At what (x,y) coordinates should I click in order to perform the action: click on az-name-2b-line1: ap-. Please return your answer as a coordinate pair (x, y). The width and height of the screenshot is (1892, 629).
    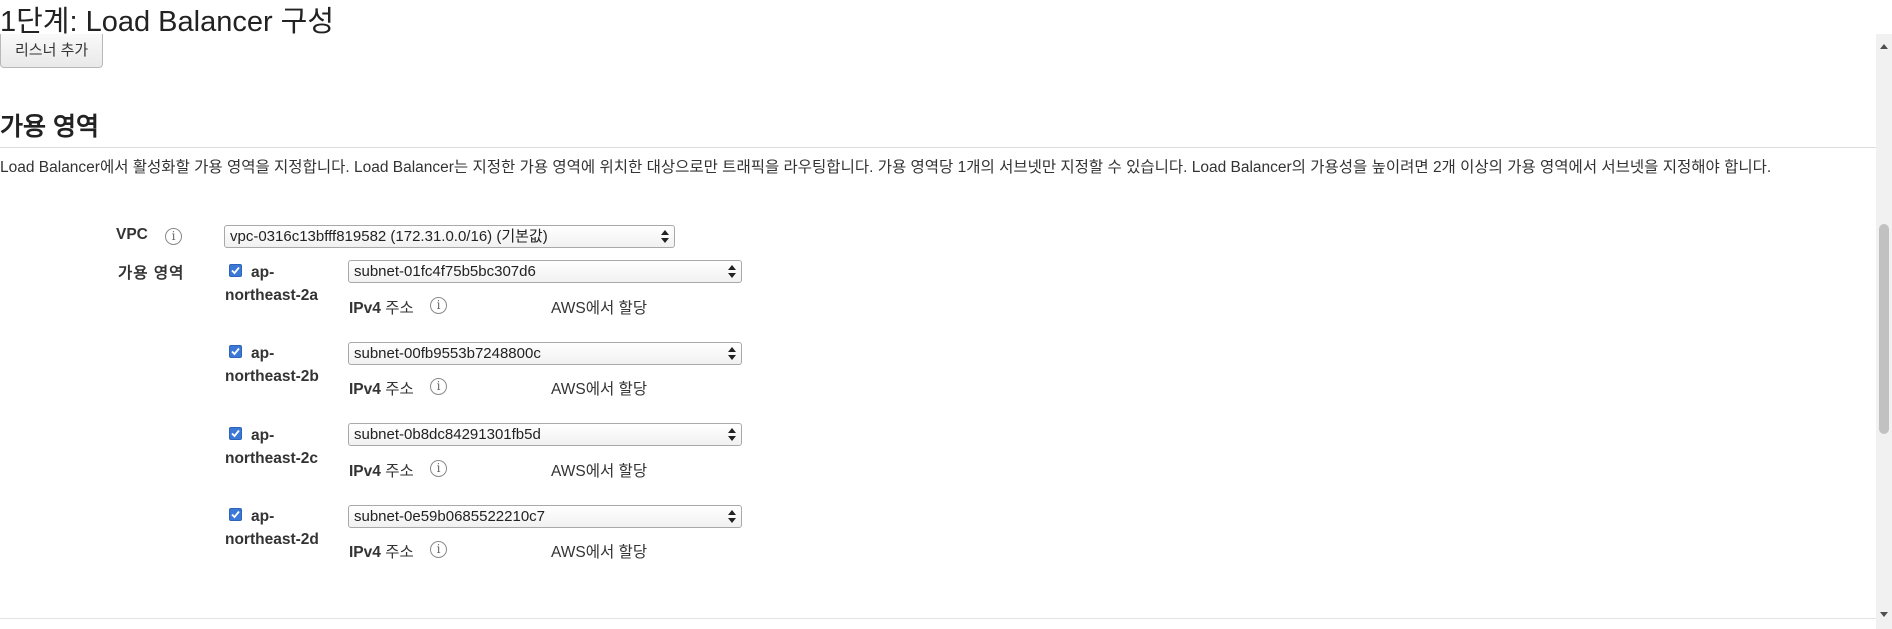
    Looking at the image, I should click on (263, 353).